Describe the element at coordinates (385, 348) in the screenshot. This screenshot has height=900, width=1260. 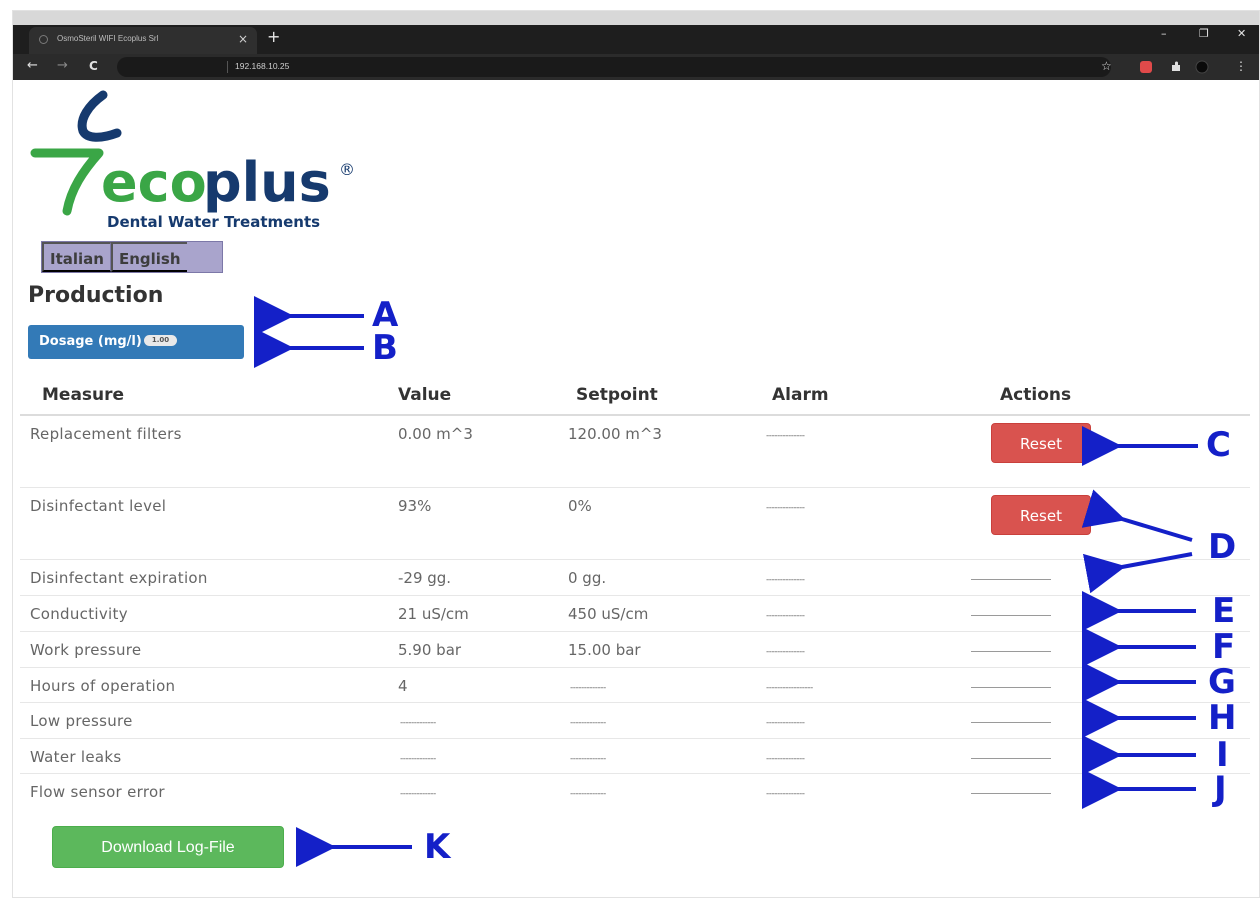
I see `callout-b: B` at that location.